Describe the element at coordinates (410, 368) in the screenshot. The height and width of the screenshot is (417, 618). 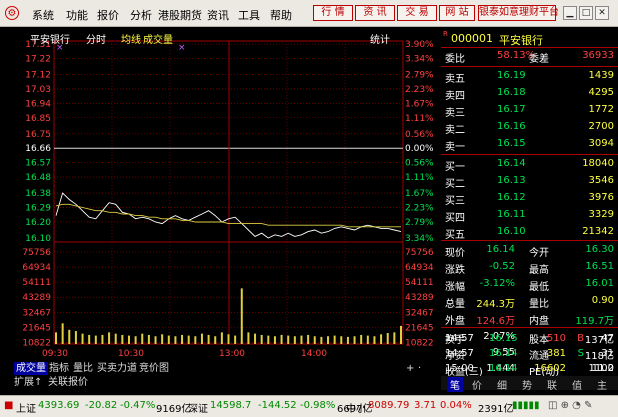
I see `scroll-left-icon: +` at that location.